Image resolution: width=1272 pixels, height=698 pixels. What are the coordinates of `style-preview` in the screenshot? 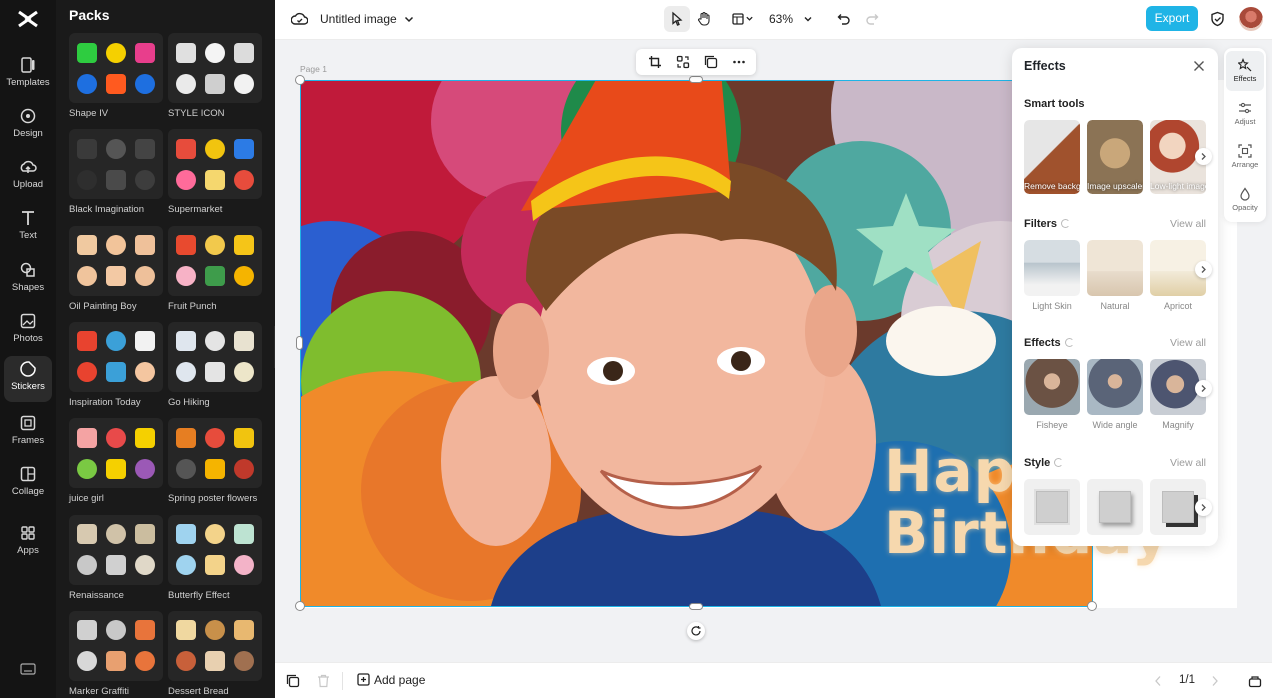 It's located at (1115, 507).